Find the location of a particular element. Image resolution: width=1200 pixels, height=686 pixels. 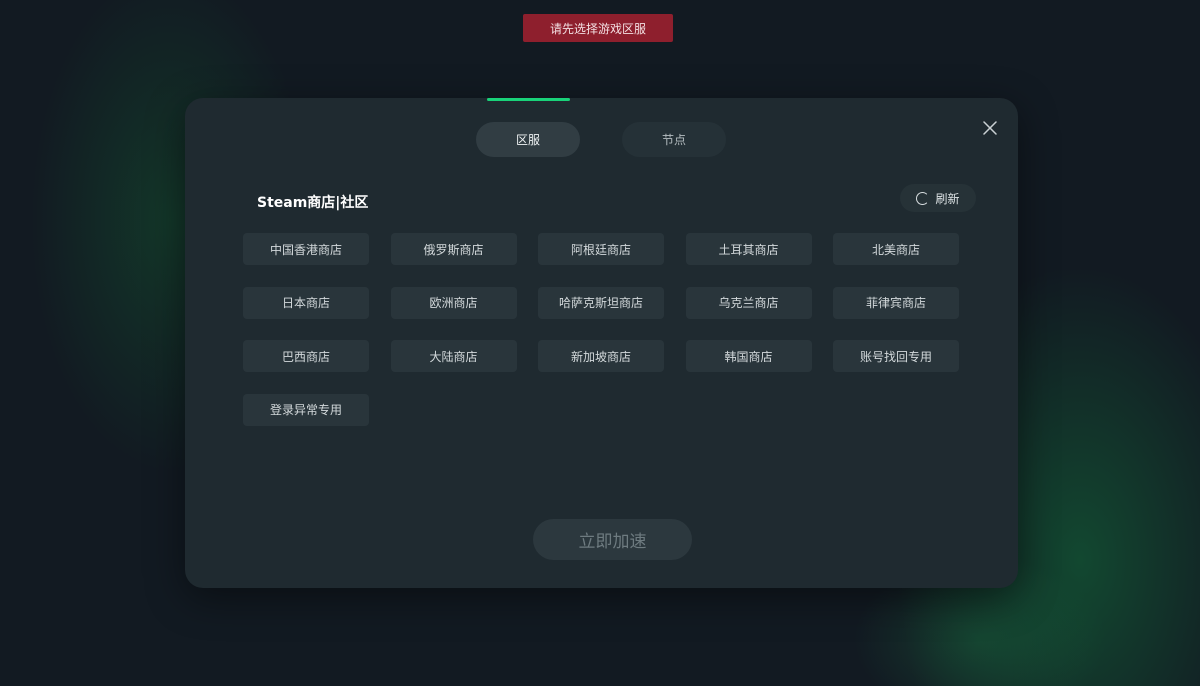

server-item: 菲律宾商店 is located at coordinates (896, 302).